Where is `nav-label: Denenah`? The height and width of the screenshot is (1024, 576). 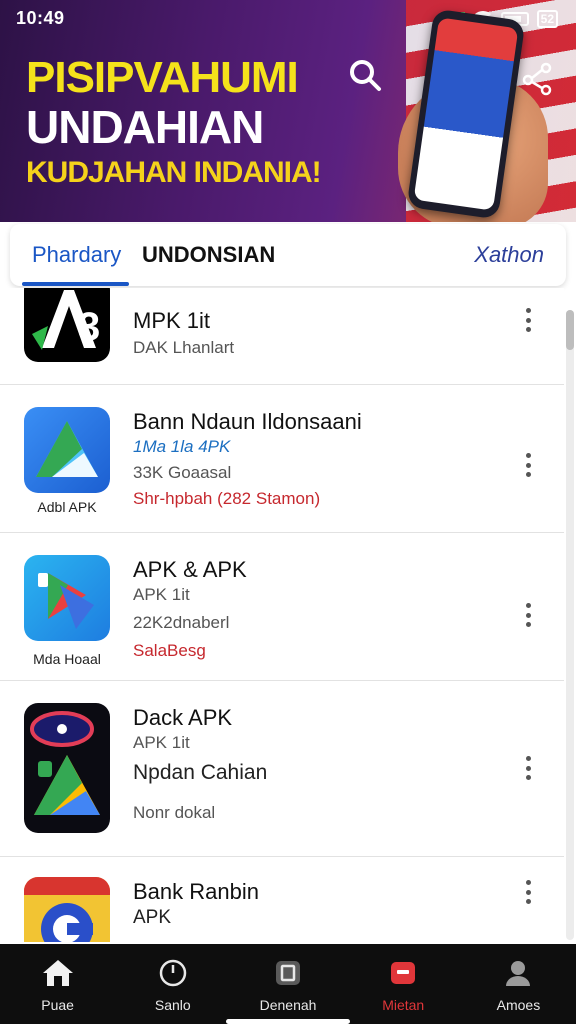
nav-label: Denenah is located at coordinates (288, 1005).